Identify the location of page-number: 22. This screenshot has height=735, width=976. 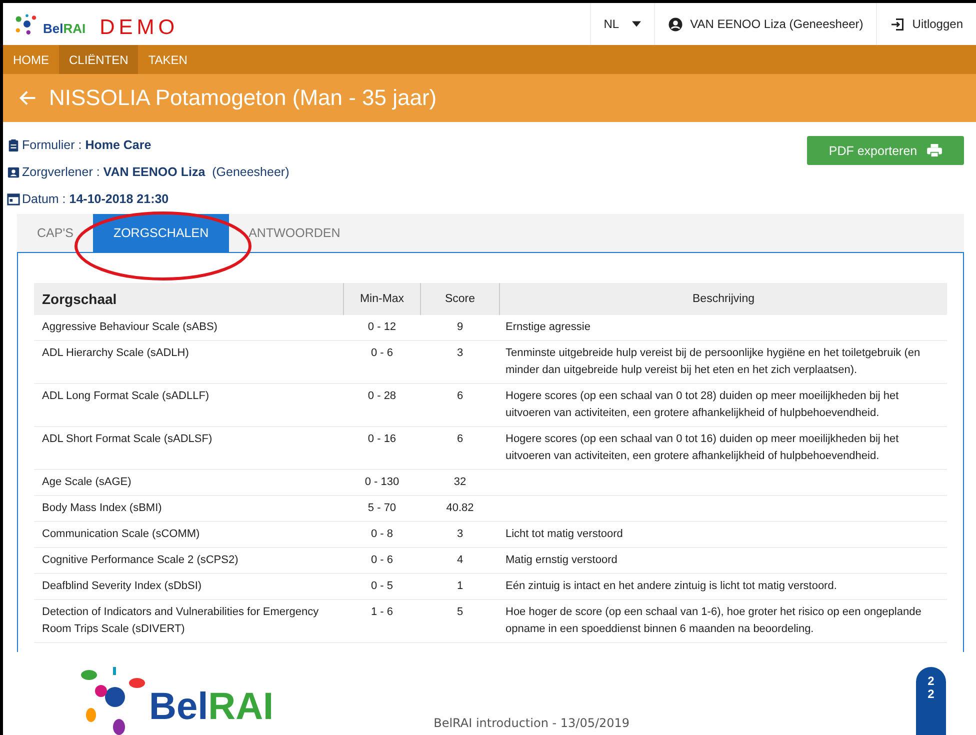
(931, 688).